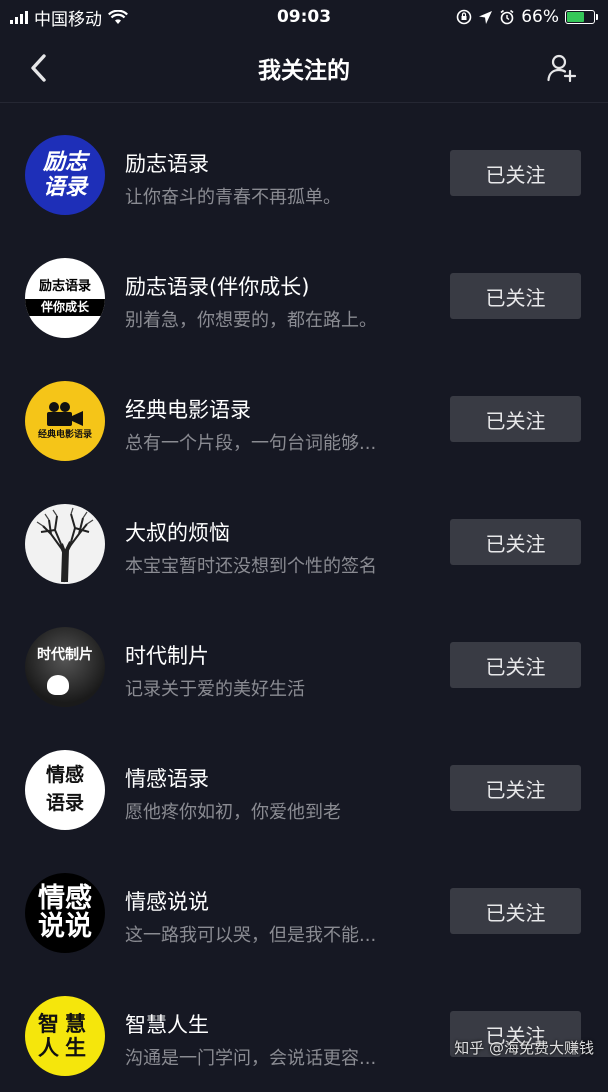  What do you see at coordinates (304, 907) in the screenshot?
I see `list-item: 情感 说说 情感说说 这一路我可以哭，但是我不能... 已关注` at bounding box center [304, 907].